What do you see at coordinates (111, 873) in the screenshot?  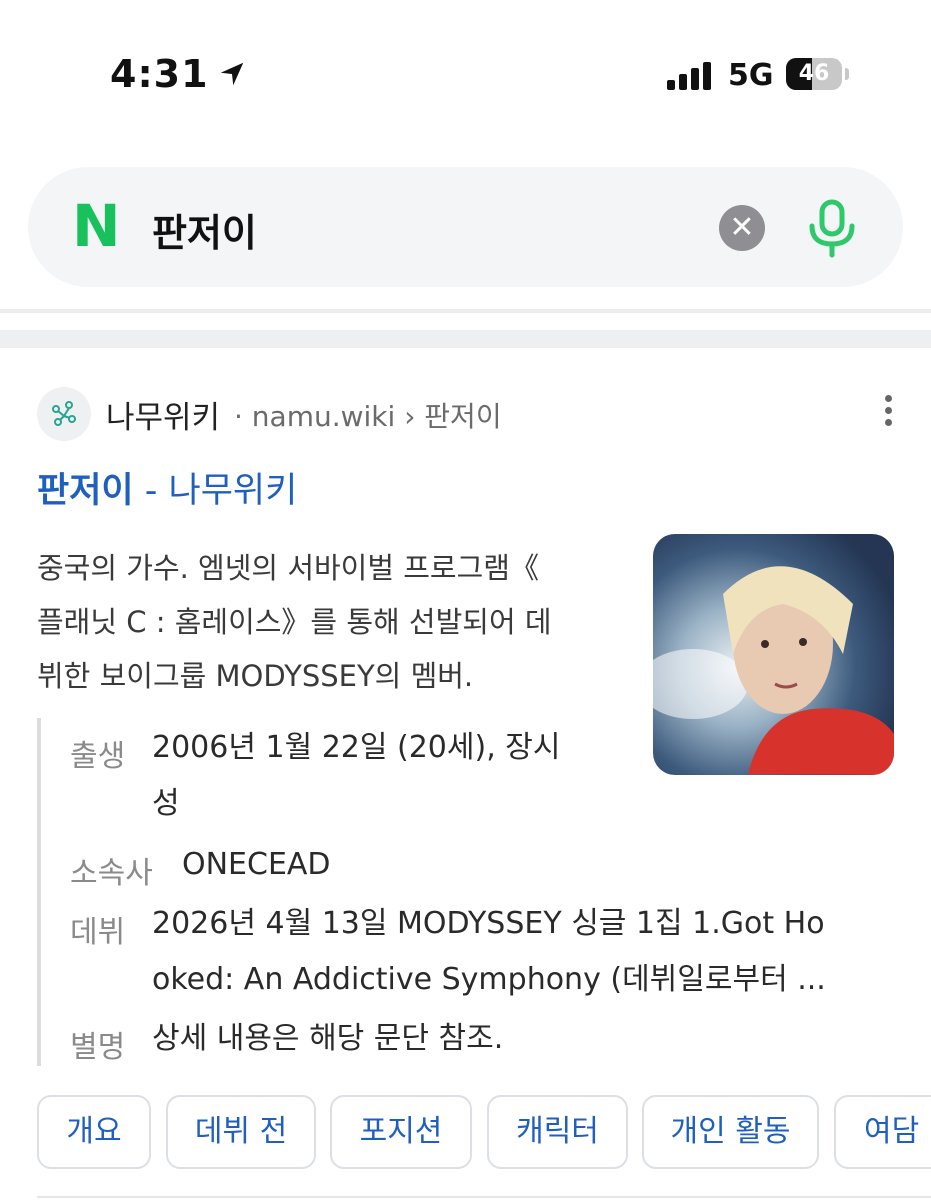 I see `info-key-agency: 소속사` at bounding box center [111, 873].